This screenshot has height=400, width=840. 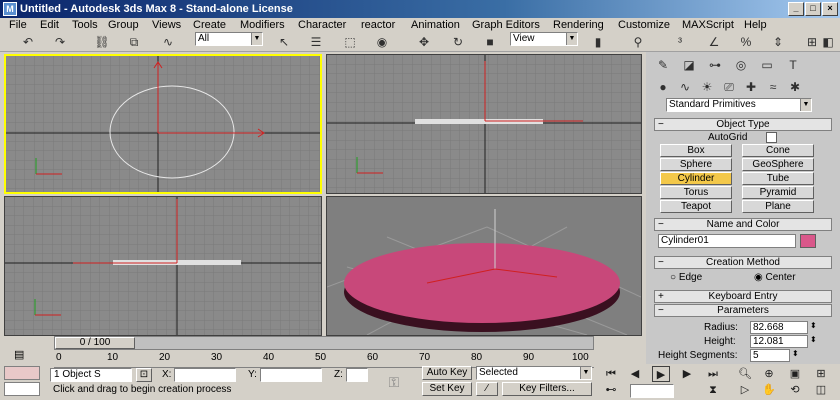 What do you see at coordinates (751, 87) in the screenshot?
I see `helpers-icon: ✚` at bounding box center [751, 87].